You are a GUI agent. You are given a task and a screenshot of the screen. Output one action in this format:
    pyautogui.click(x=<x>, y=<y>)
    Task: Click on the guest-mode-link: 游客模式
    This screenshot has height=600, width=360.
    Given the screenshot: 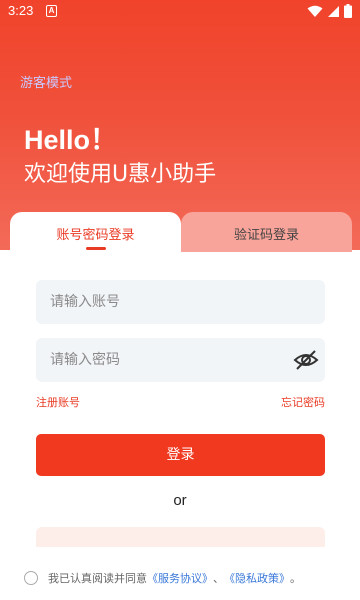 What is the action you would take?
    pyautogui.click(x=46, y=81)
    